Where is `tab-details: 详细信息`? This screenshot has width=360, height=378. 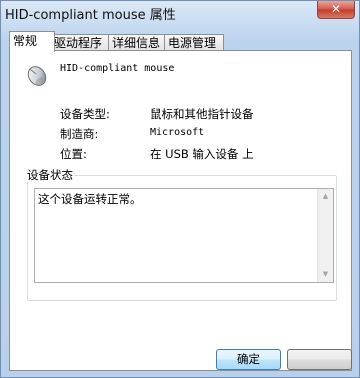 tab-details: 详细信息 is located at coordinates (138, 42).